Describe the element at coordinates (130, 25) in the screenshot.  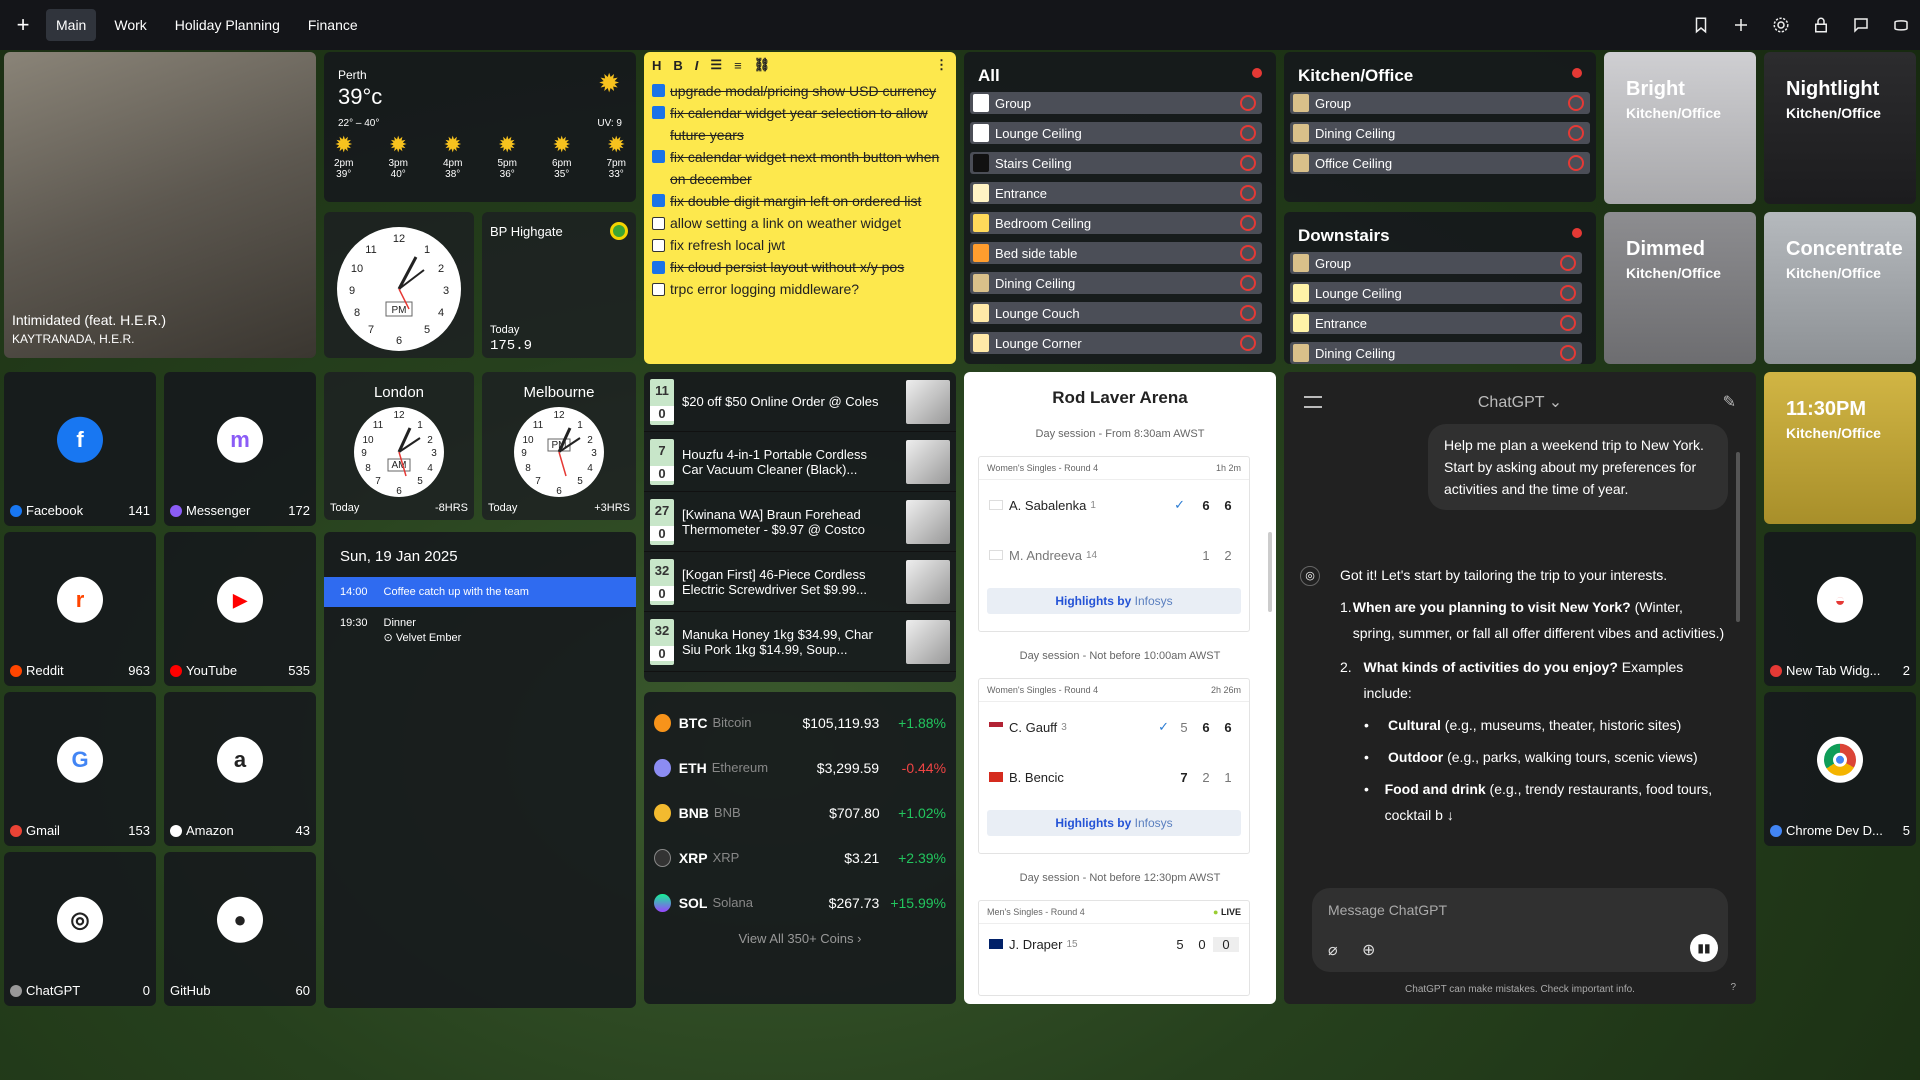
I see `tab-work: Work` at that location.